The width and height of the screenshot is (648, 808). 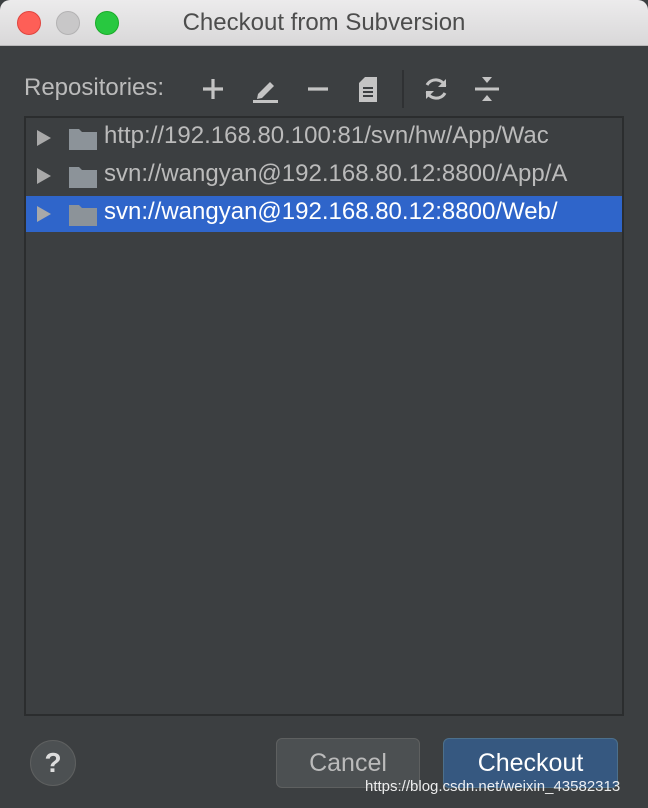 I want to click on repository-row: http://192.168.80.100:81/svn/hw/App/Wac, so click(x=324, y=138).